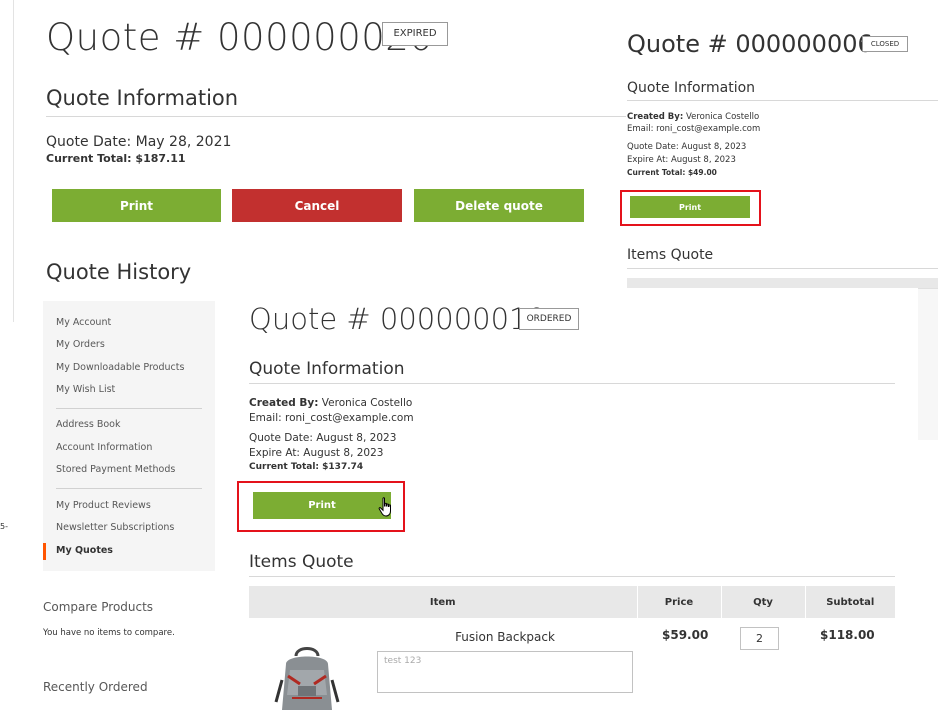 The height and width of the screenshot is (710, 938). Describe the element at coordinates (499, 205) in the screenshot. I see `delete-quote-button: Delete quote` at that location.